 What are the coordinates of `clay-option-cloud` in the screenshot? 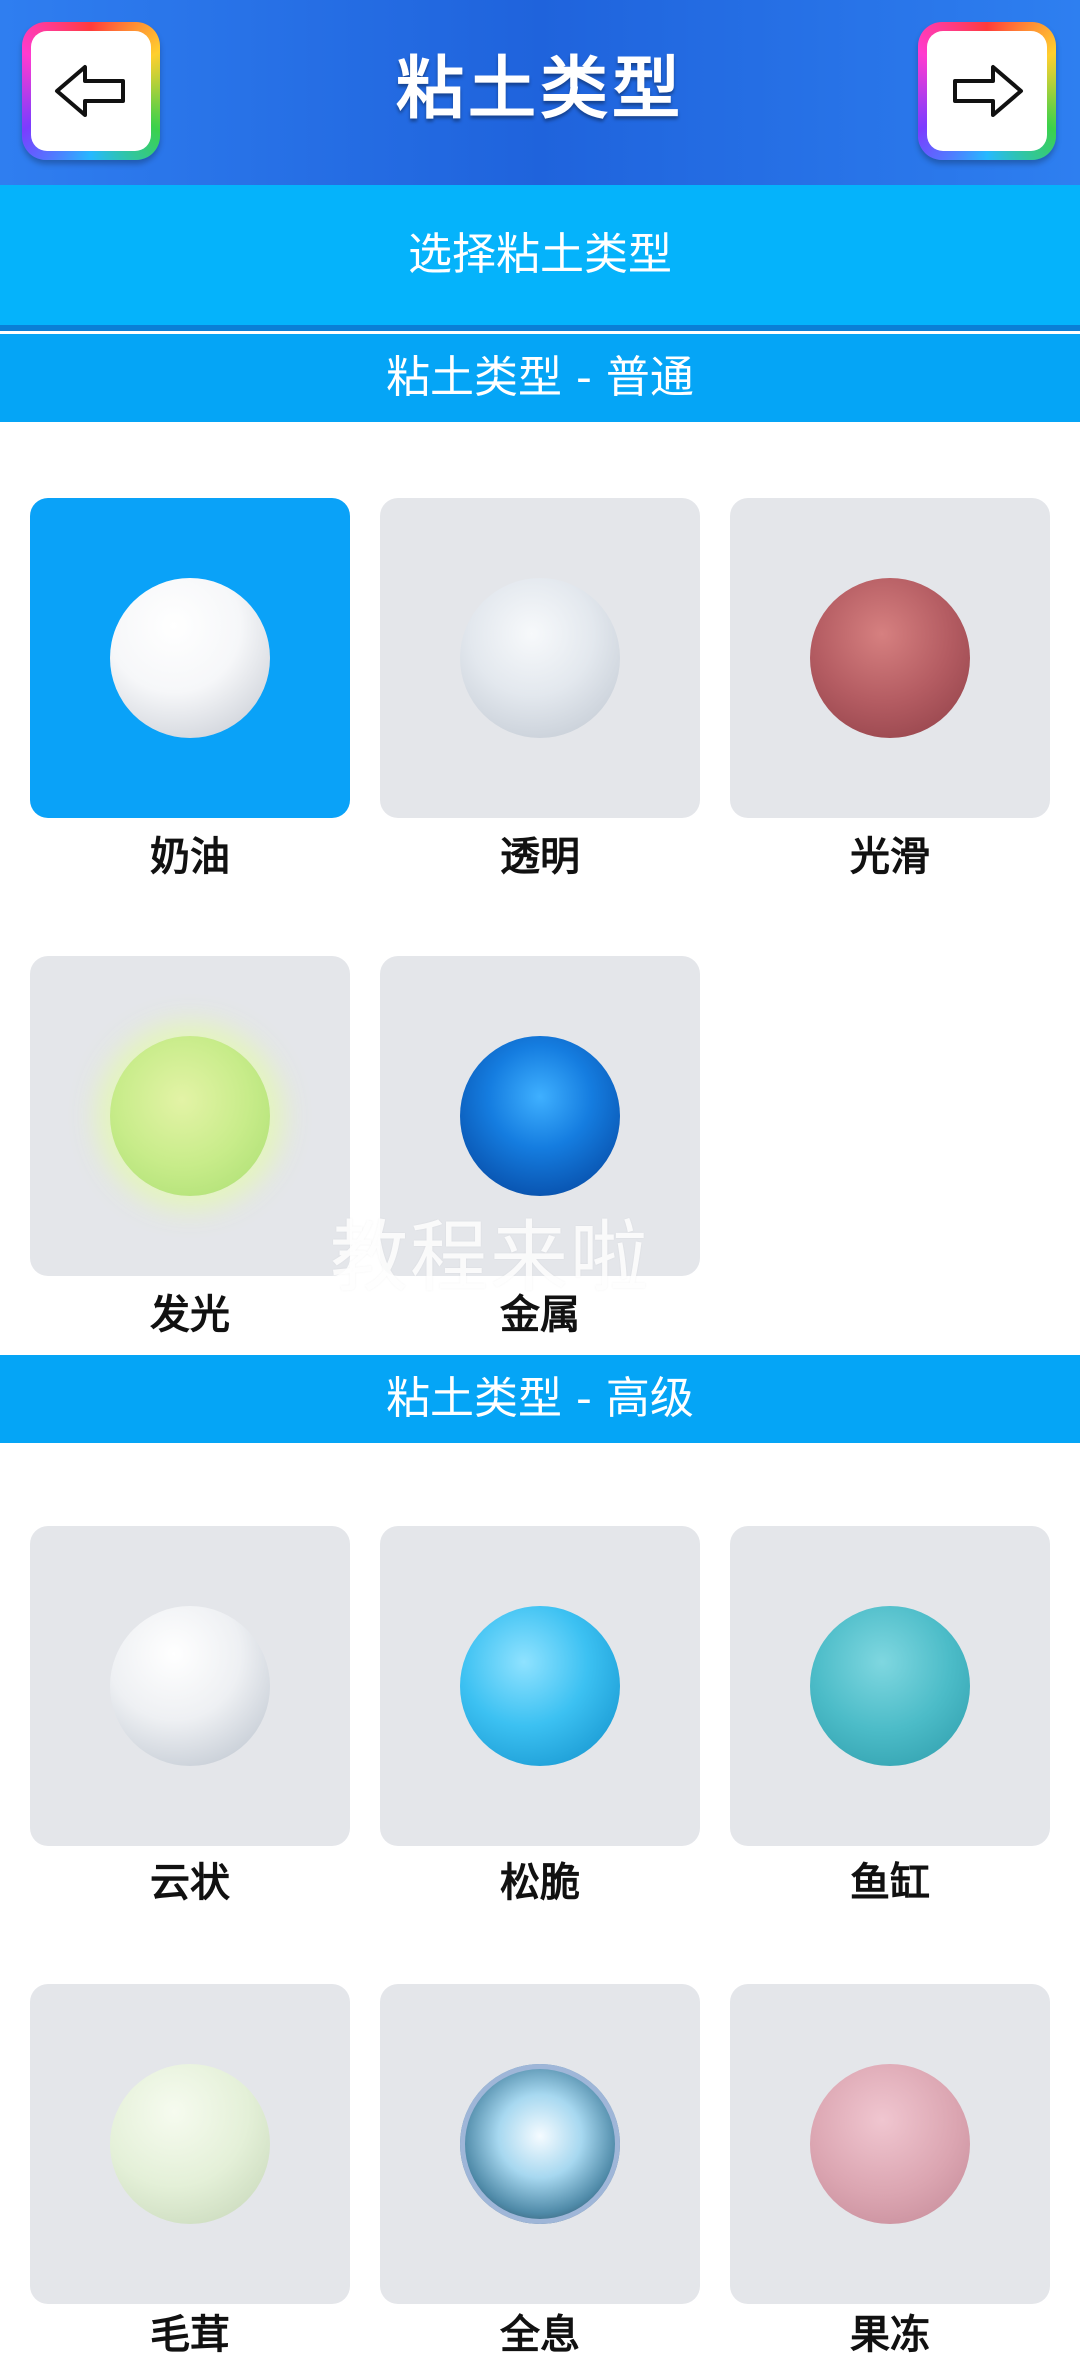 It's located at (190, 1686).